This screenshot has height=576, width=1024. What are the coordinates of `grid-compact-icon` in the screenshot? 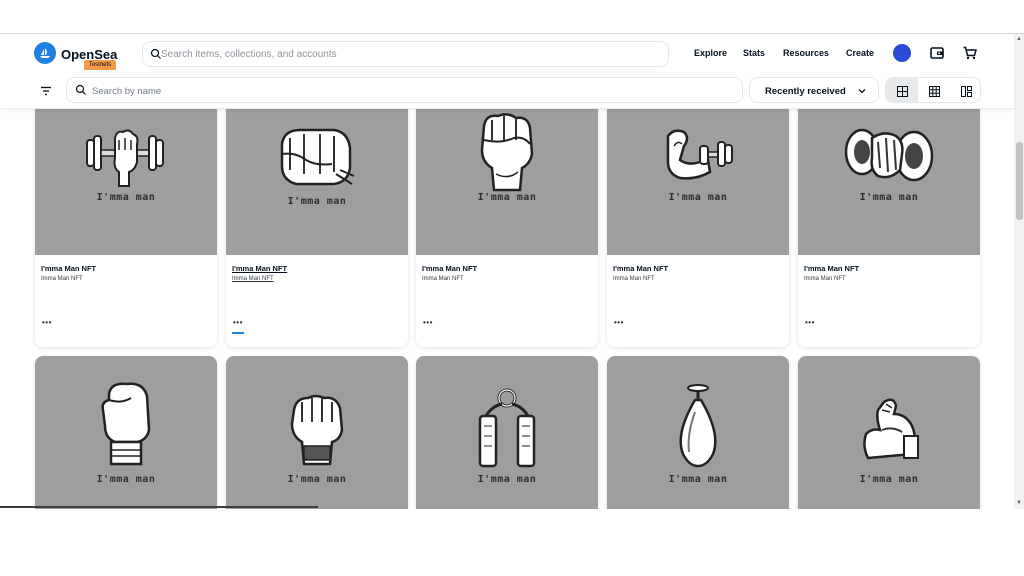 It's located at (966, 91).